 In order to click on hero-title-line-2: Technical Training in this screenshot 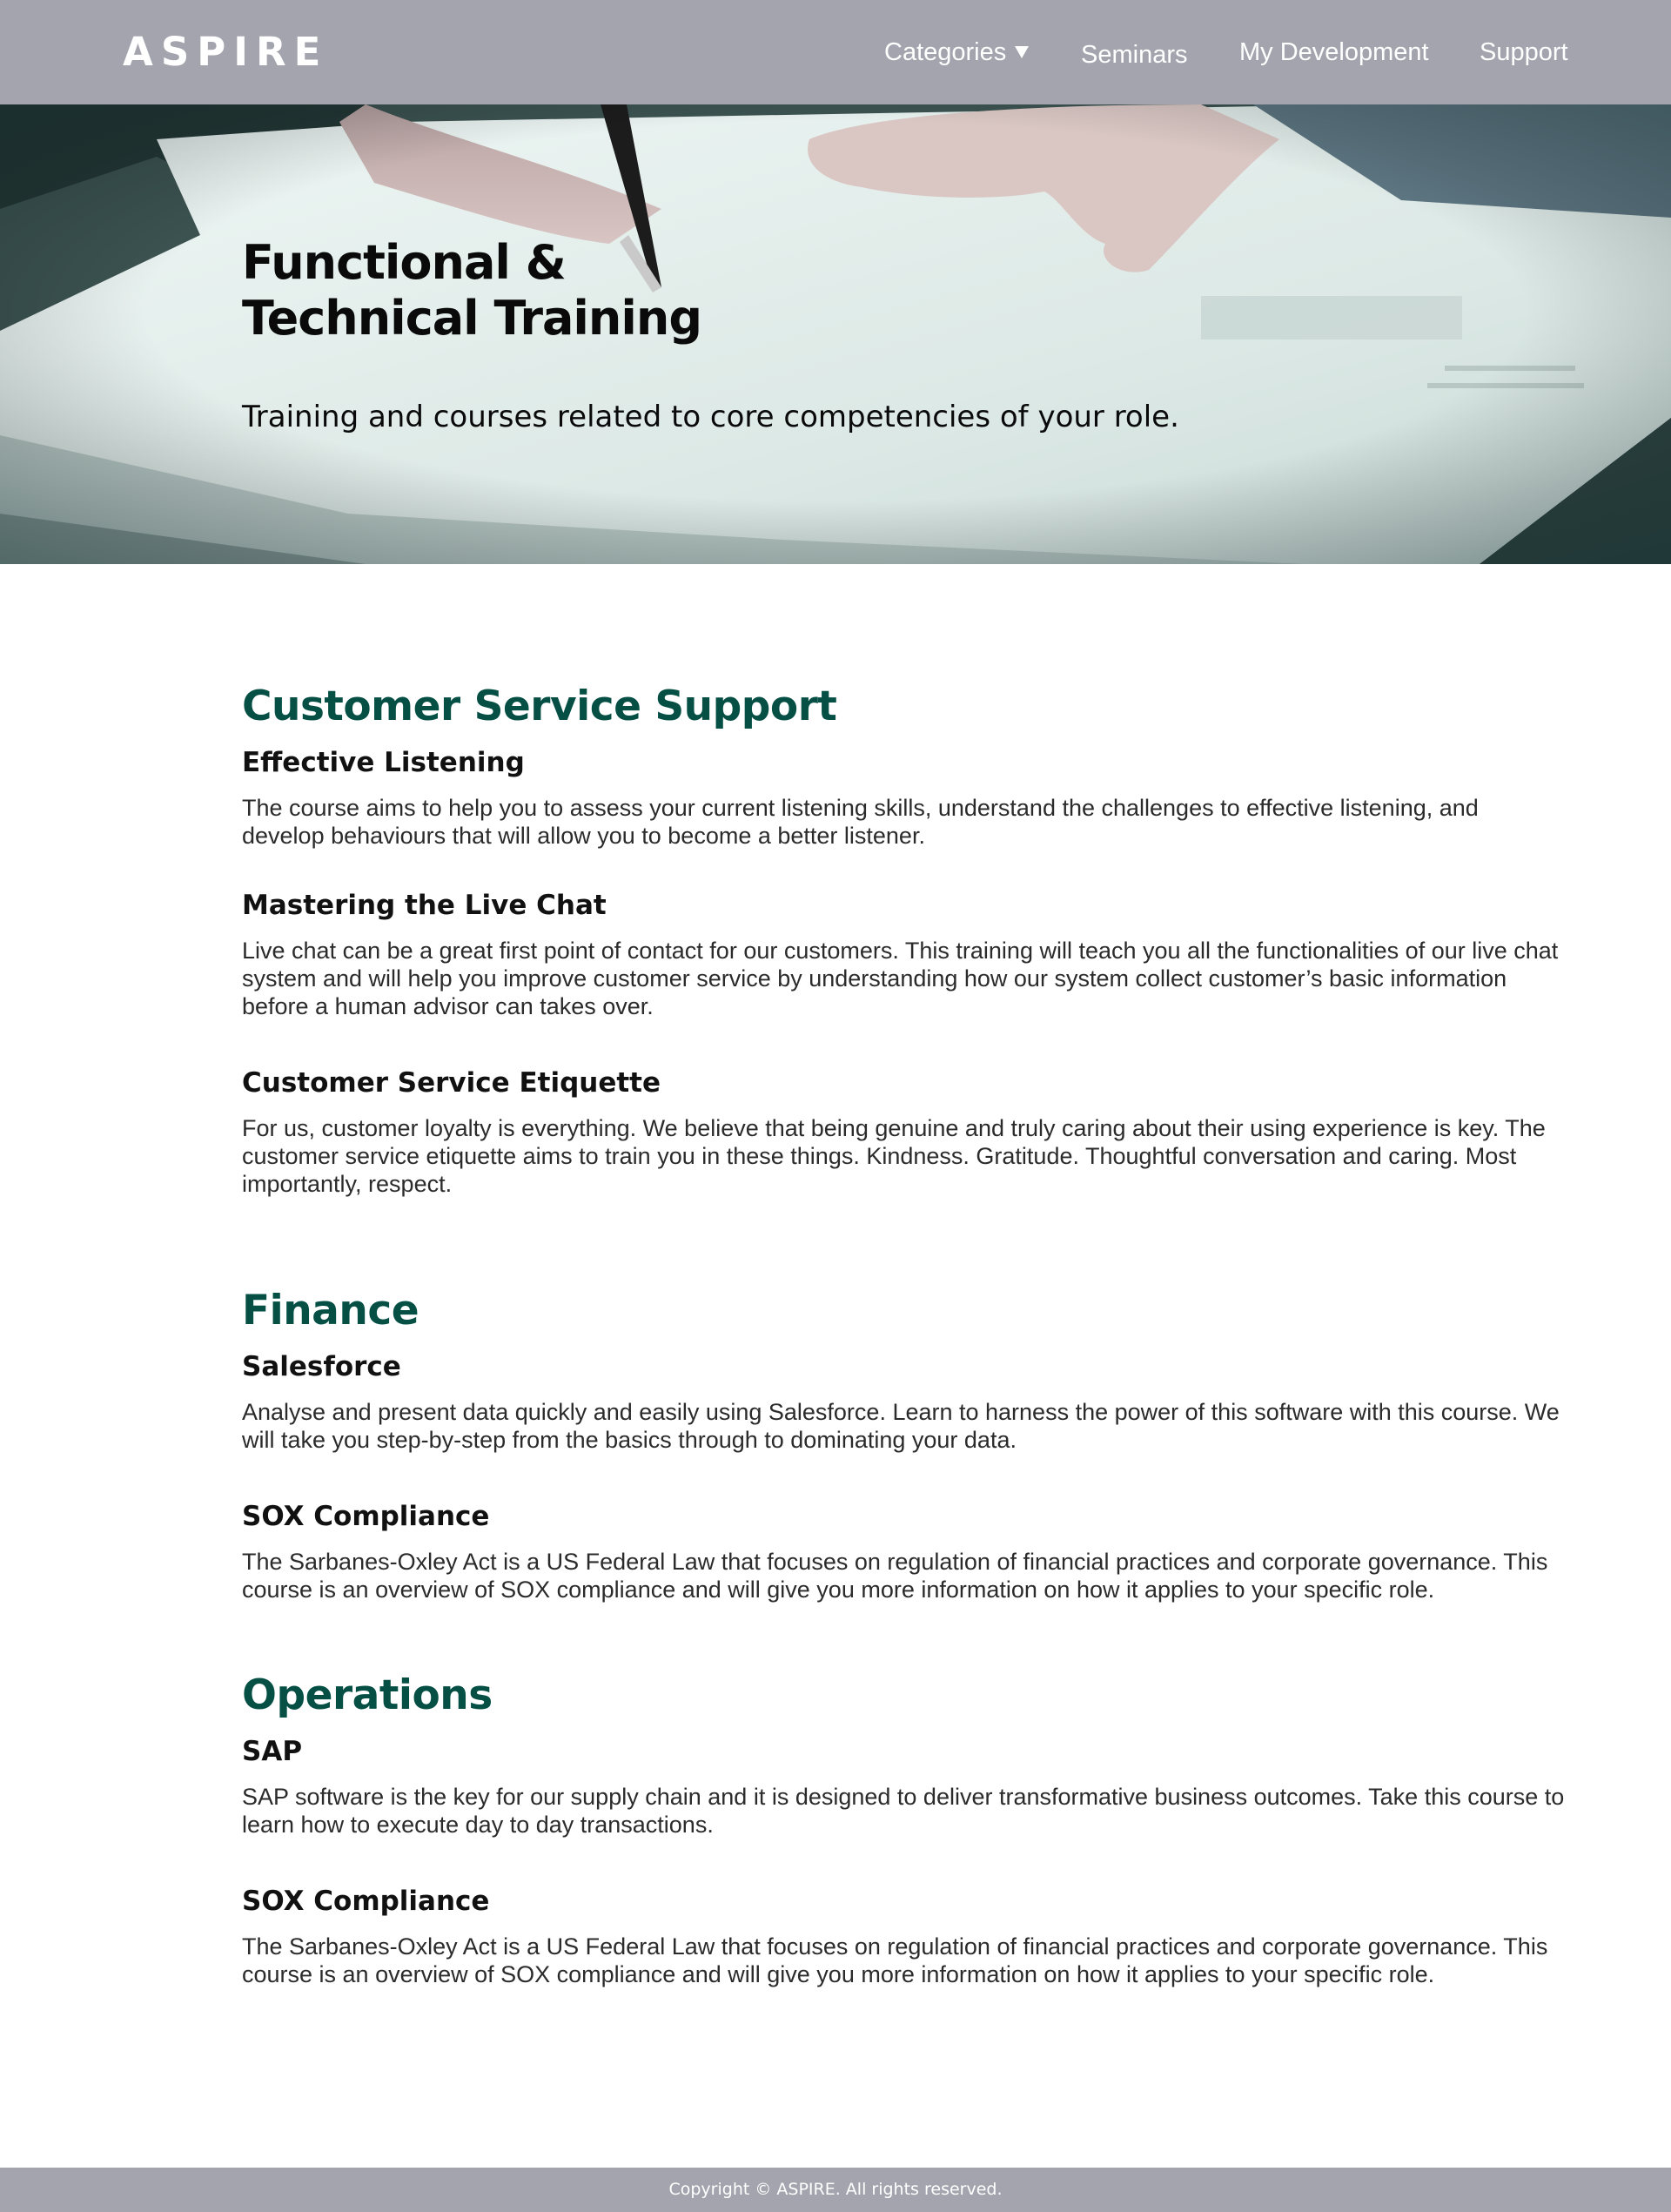, I will do `click(472, 318)`.